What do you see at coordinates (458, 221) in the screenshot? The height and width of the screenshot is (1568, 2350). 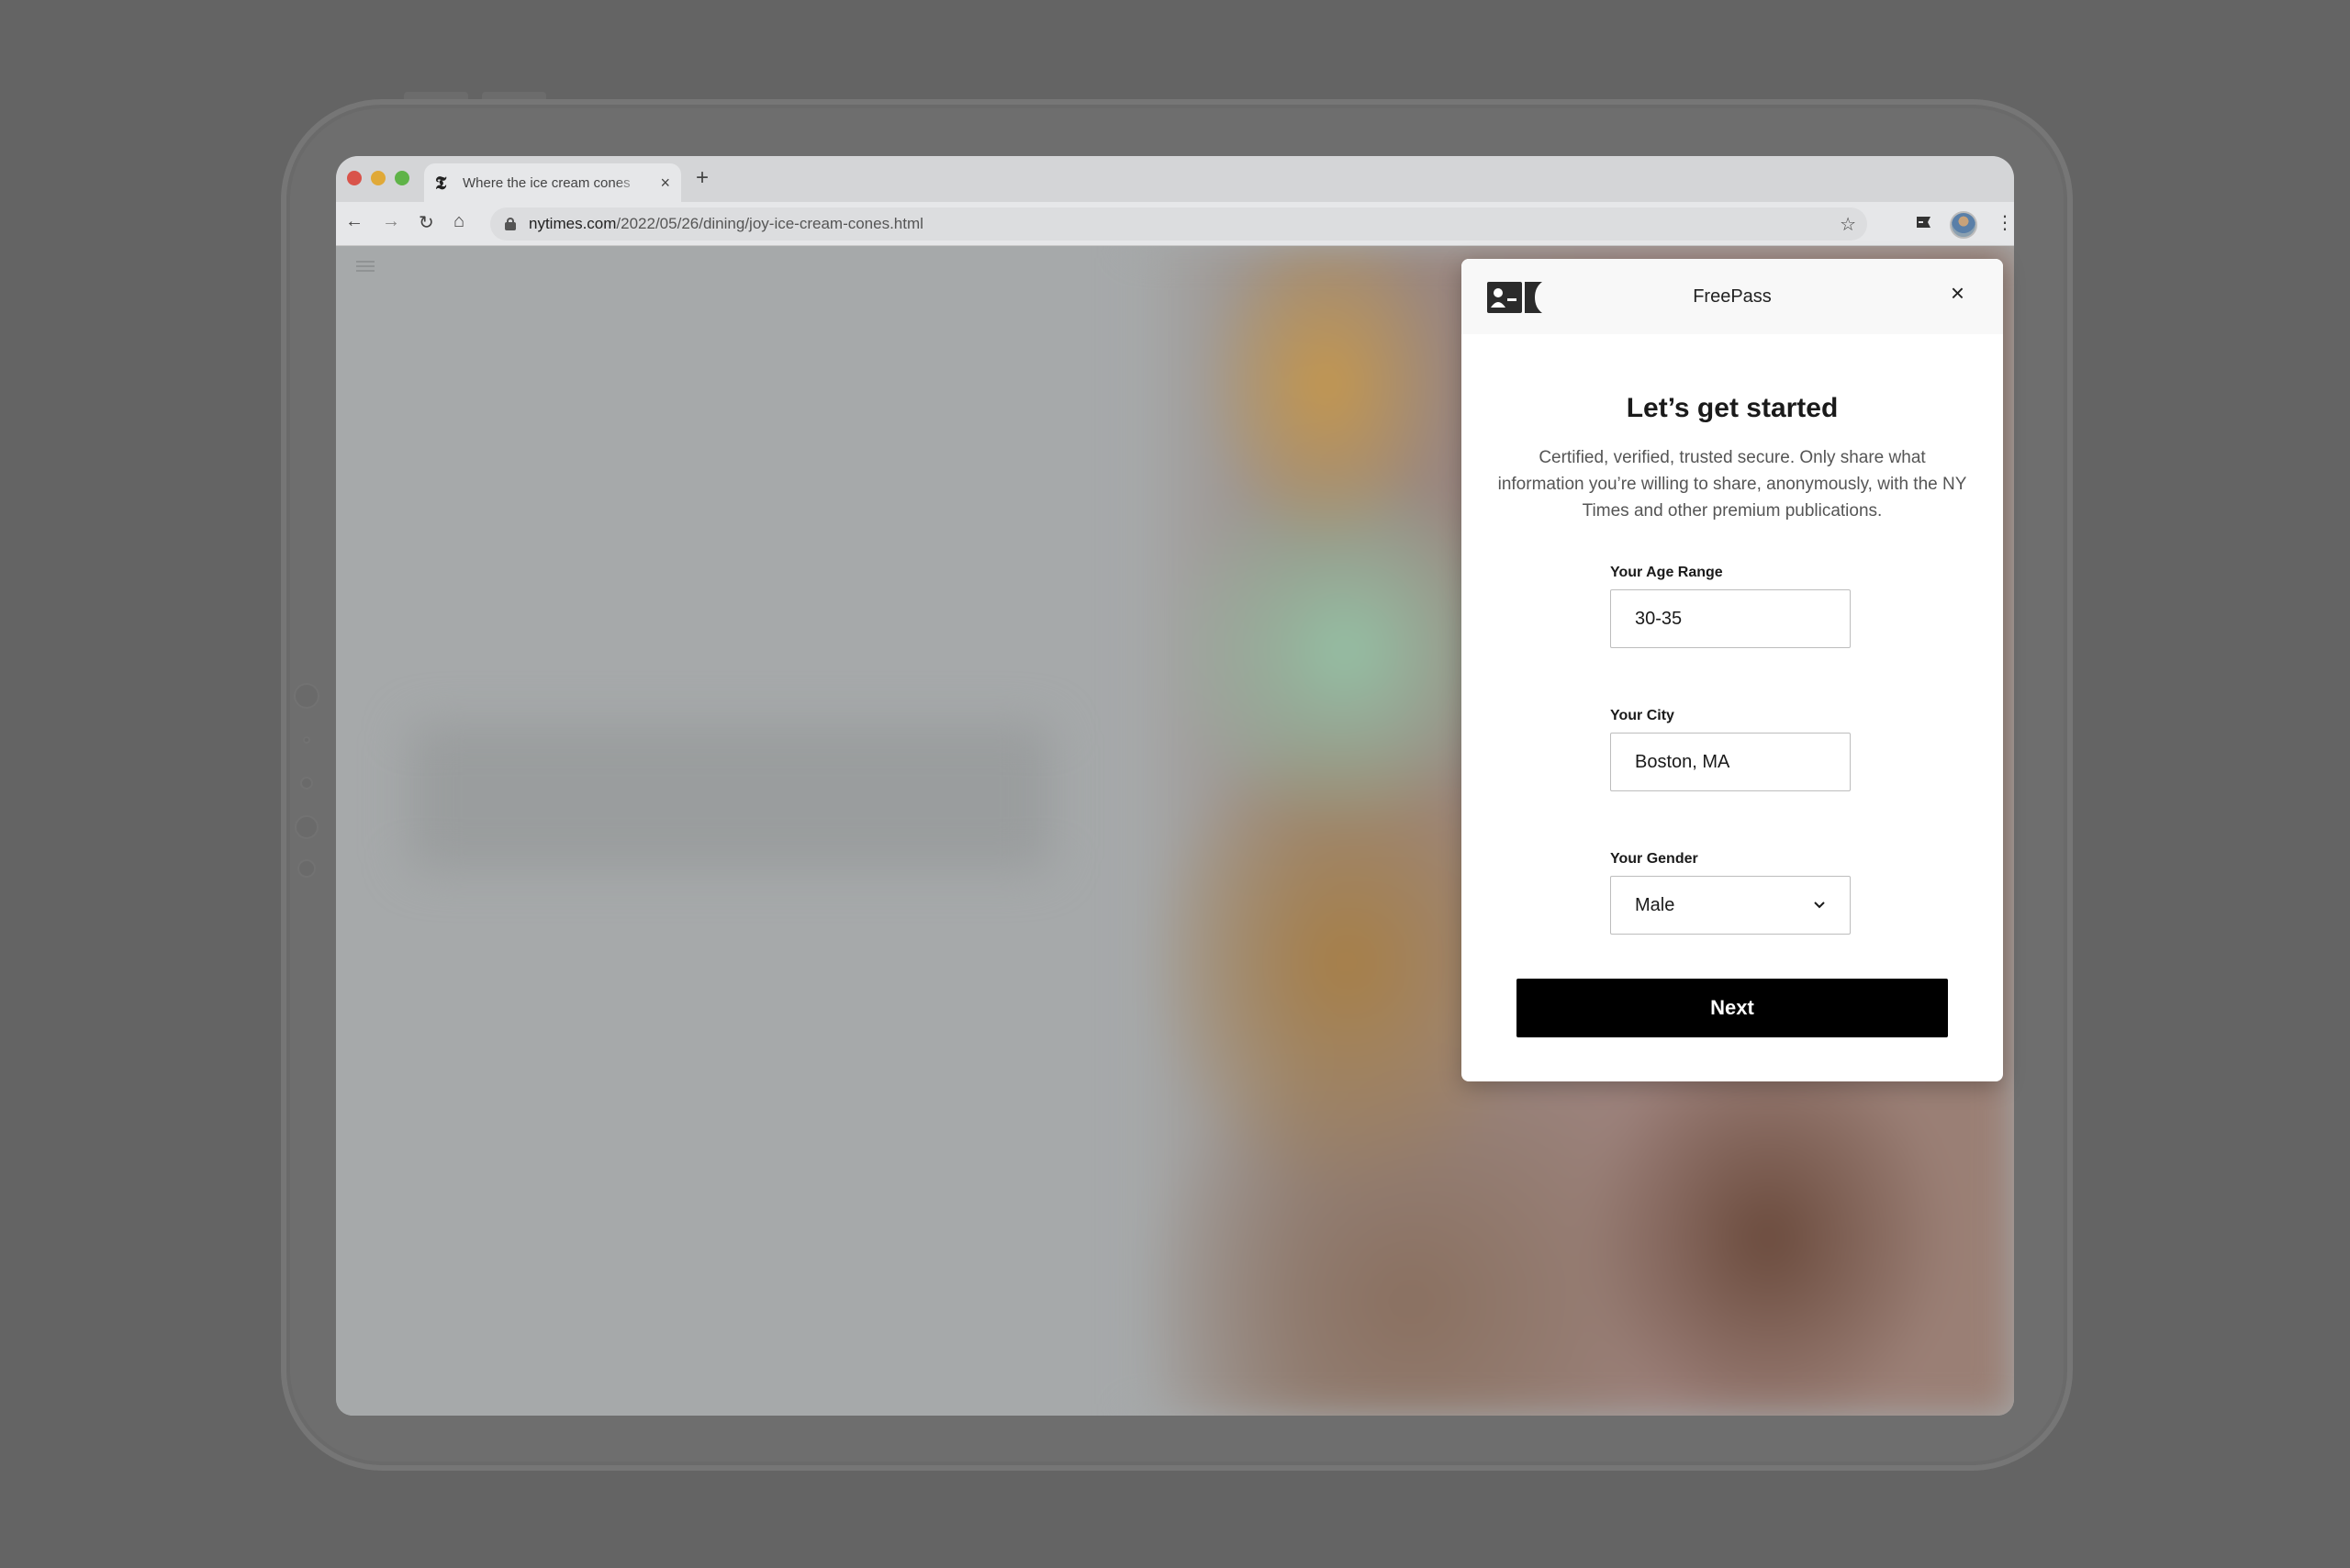 I see `home-icon: ⌂` at bounding box center [458, 221].